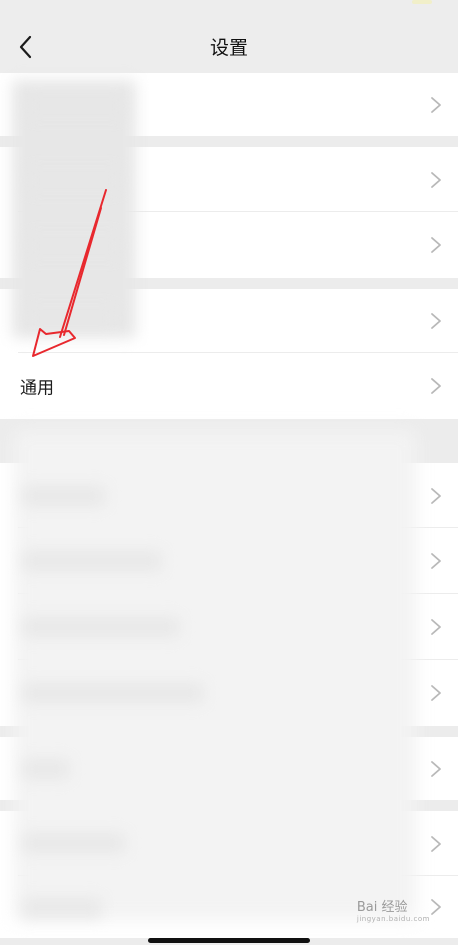  I want to click on watermark-text: Bai 经验, so click(382, 907).